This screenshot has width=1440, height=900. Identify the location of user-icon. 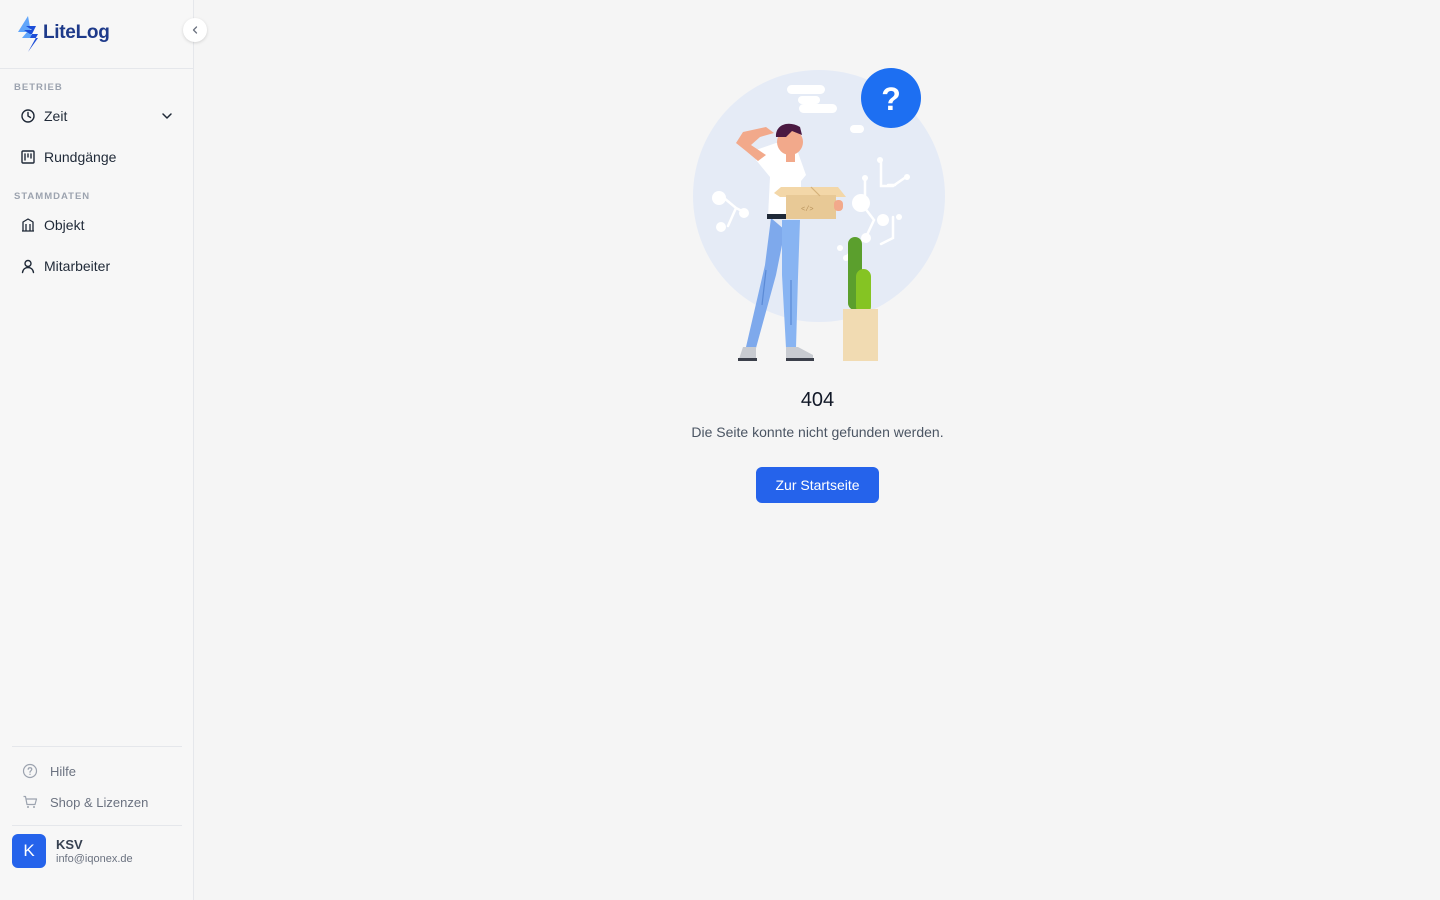
(28, 266).